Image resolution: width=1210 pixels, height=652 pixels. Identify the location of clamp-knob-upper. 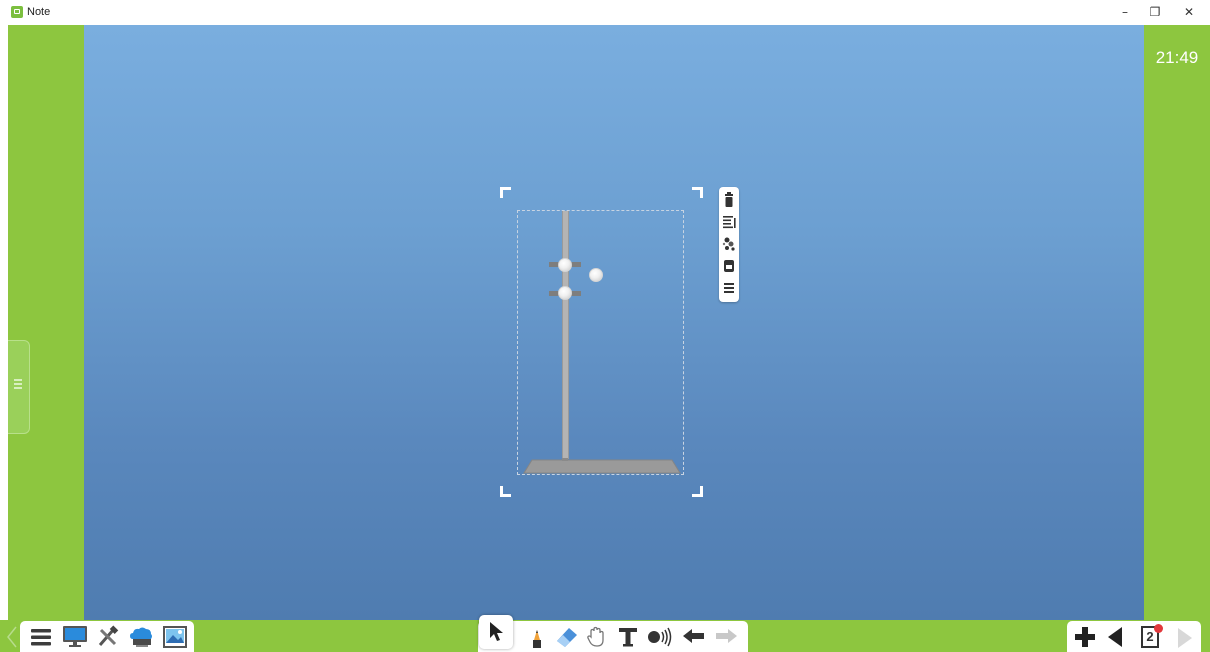
(565, 265).